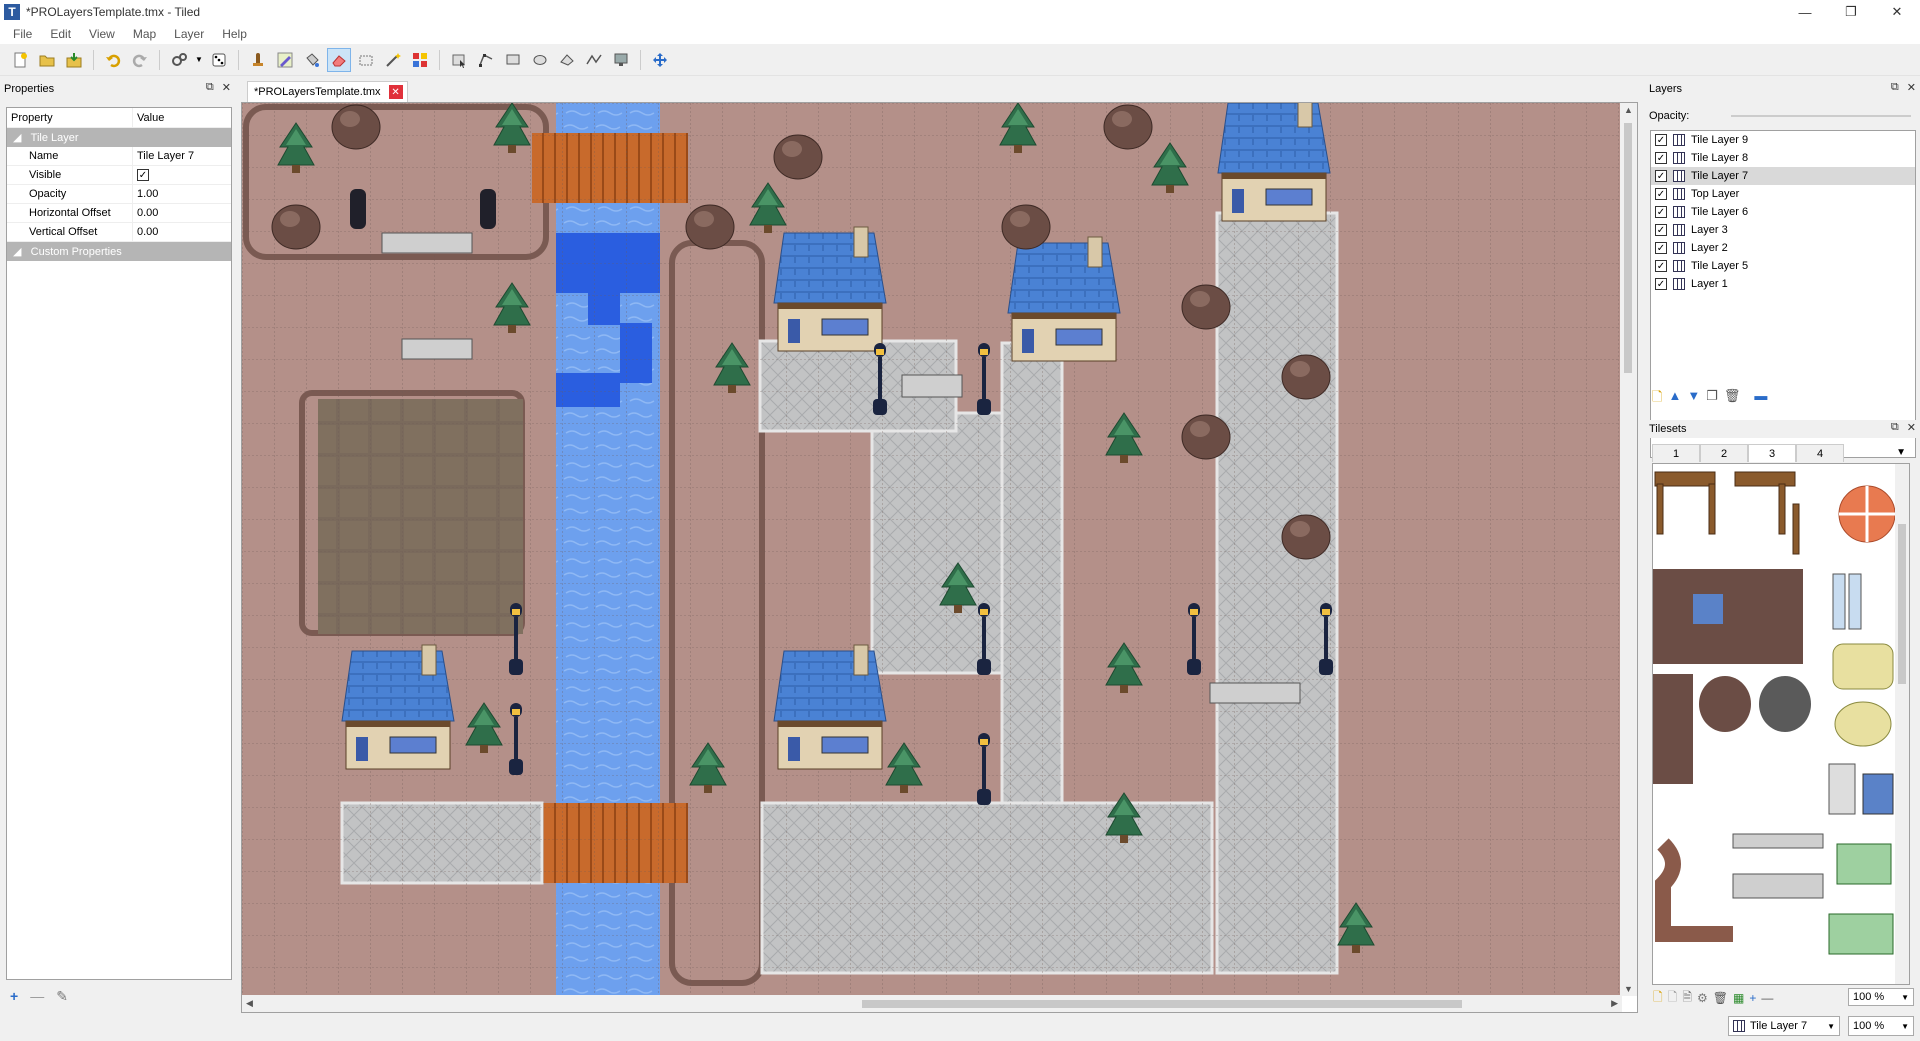  Describe the element at coordinates (420, 60) in the screenshot. I see `select-same-tile-icon` at that location.